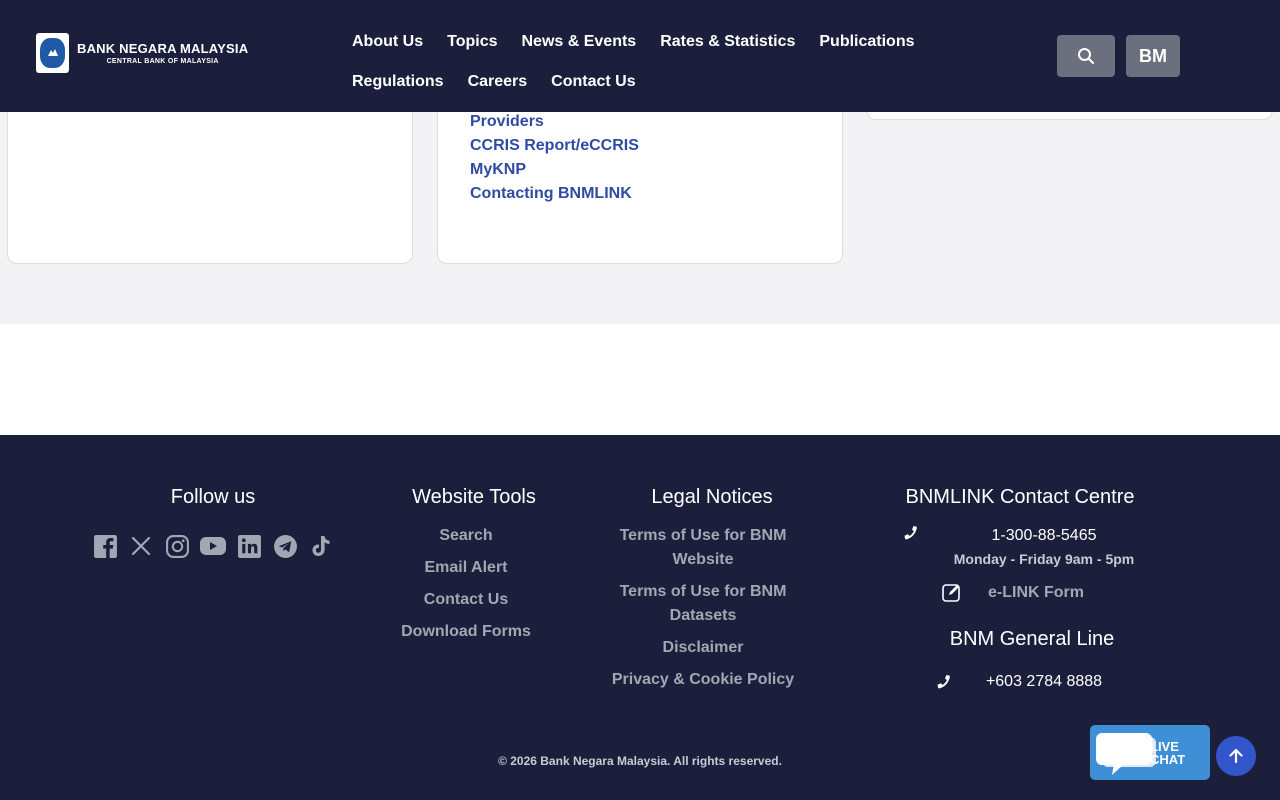 The image size is (1280, 800). I want to click on footer-link-disclaimer: Disclaimer, so click(703, 648).